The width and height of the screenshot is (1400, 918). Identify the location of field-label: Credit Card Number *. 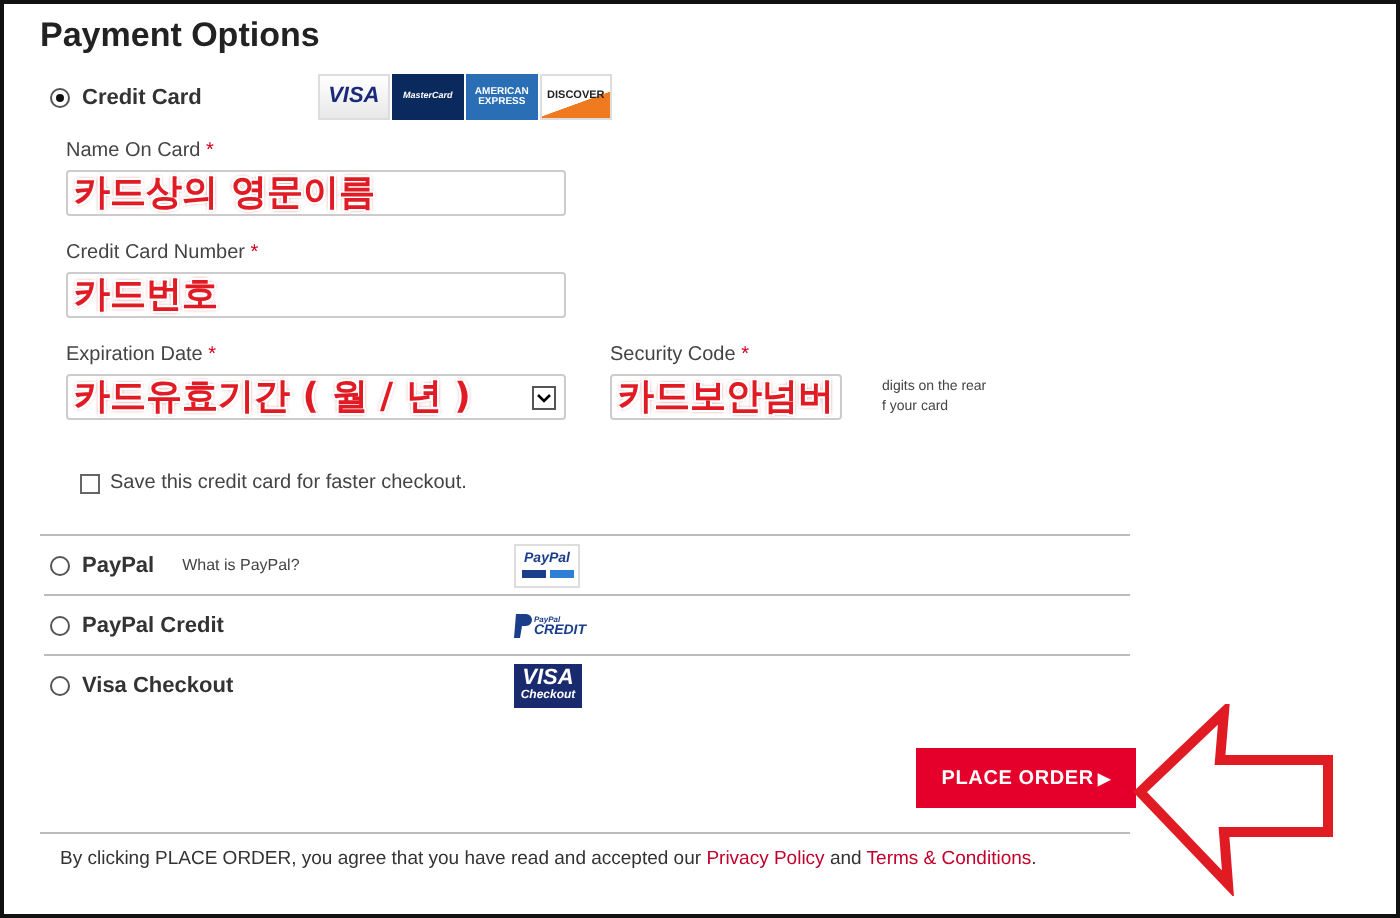
(163, 253).